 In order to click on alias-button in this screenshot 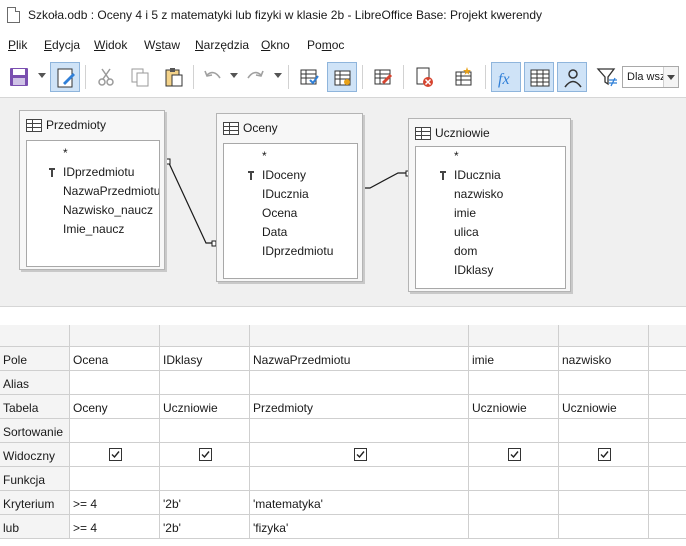, I will do `click(572, 77)`.